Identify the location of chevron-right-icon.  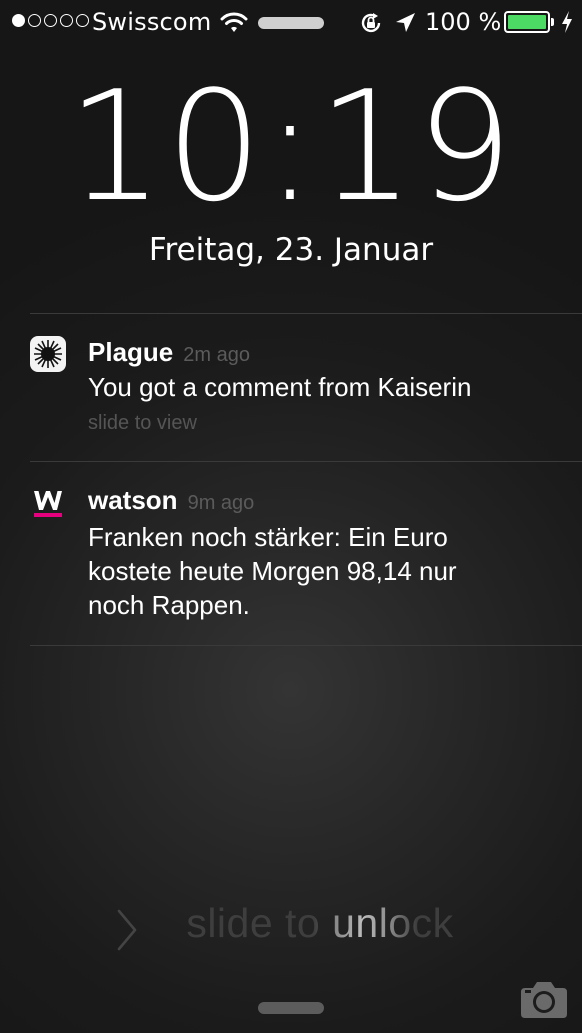
(127, 935).